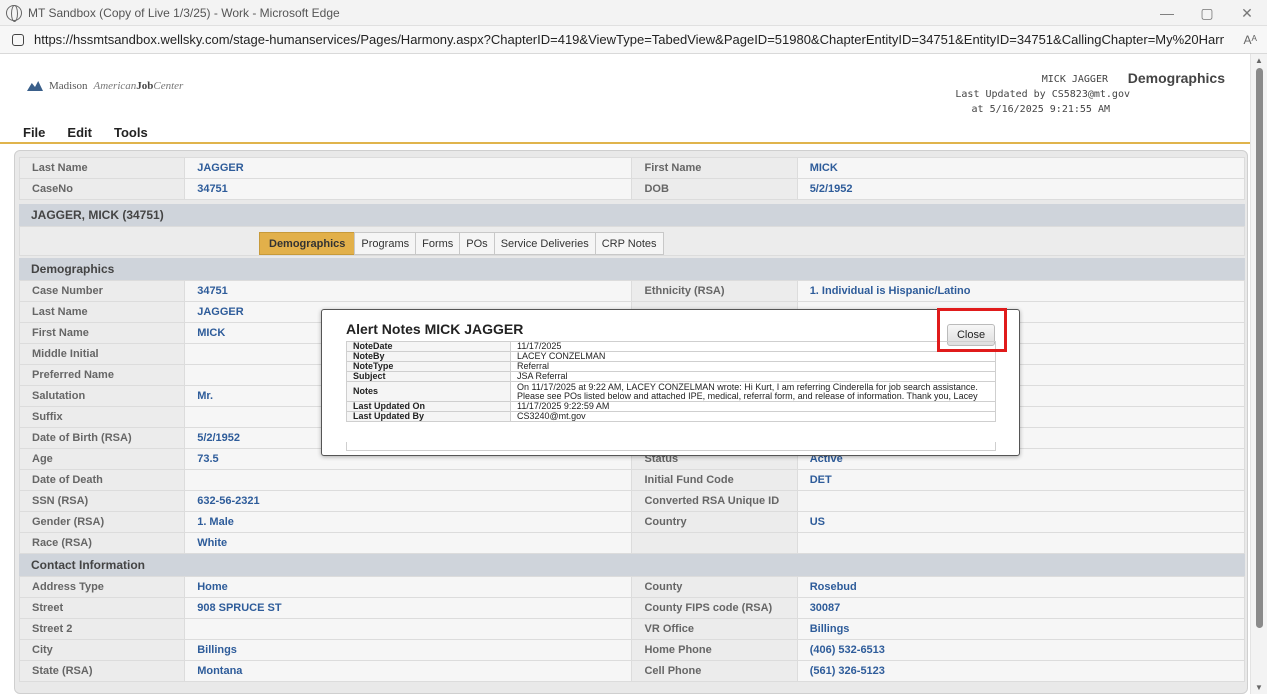 This screenshot has height=694, width=1267. Describe the element at coordinates (1021, 587) in the screenshot. I see `field-value: Rosebud` at that location.